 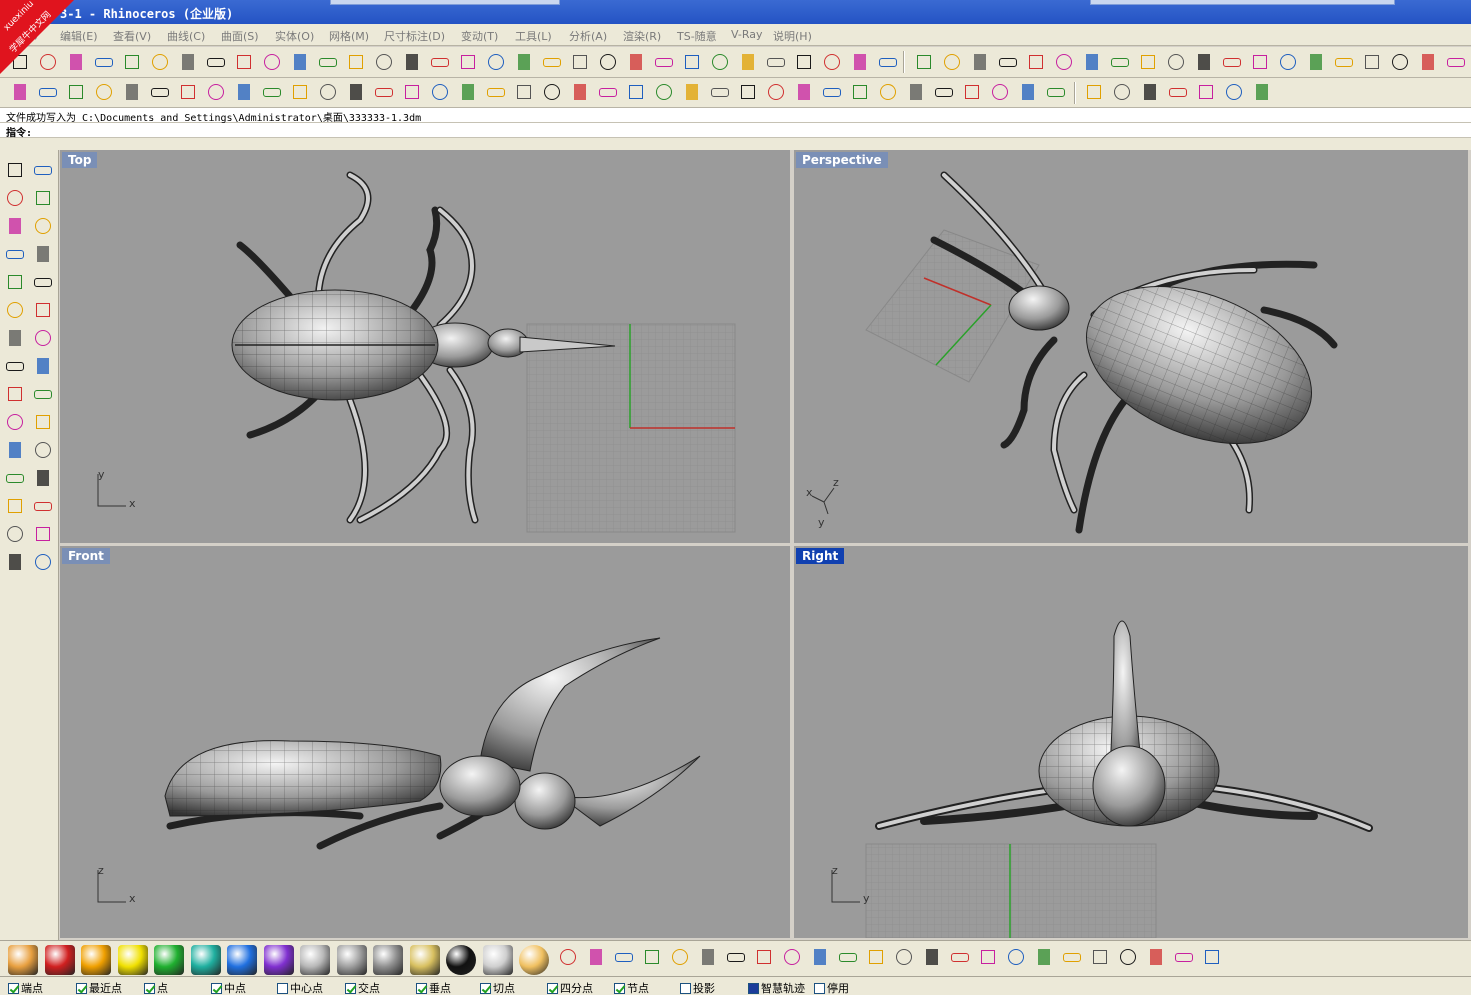 What do you see at coordinates (160, 62) in the screenshot?
I see `standard-tool-5-button` at bounding box center [160, 62].